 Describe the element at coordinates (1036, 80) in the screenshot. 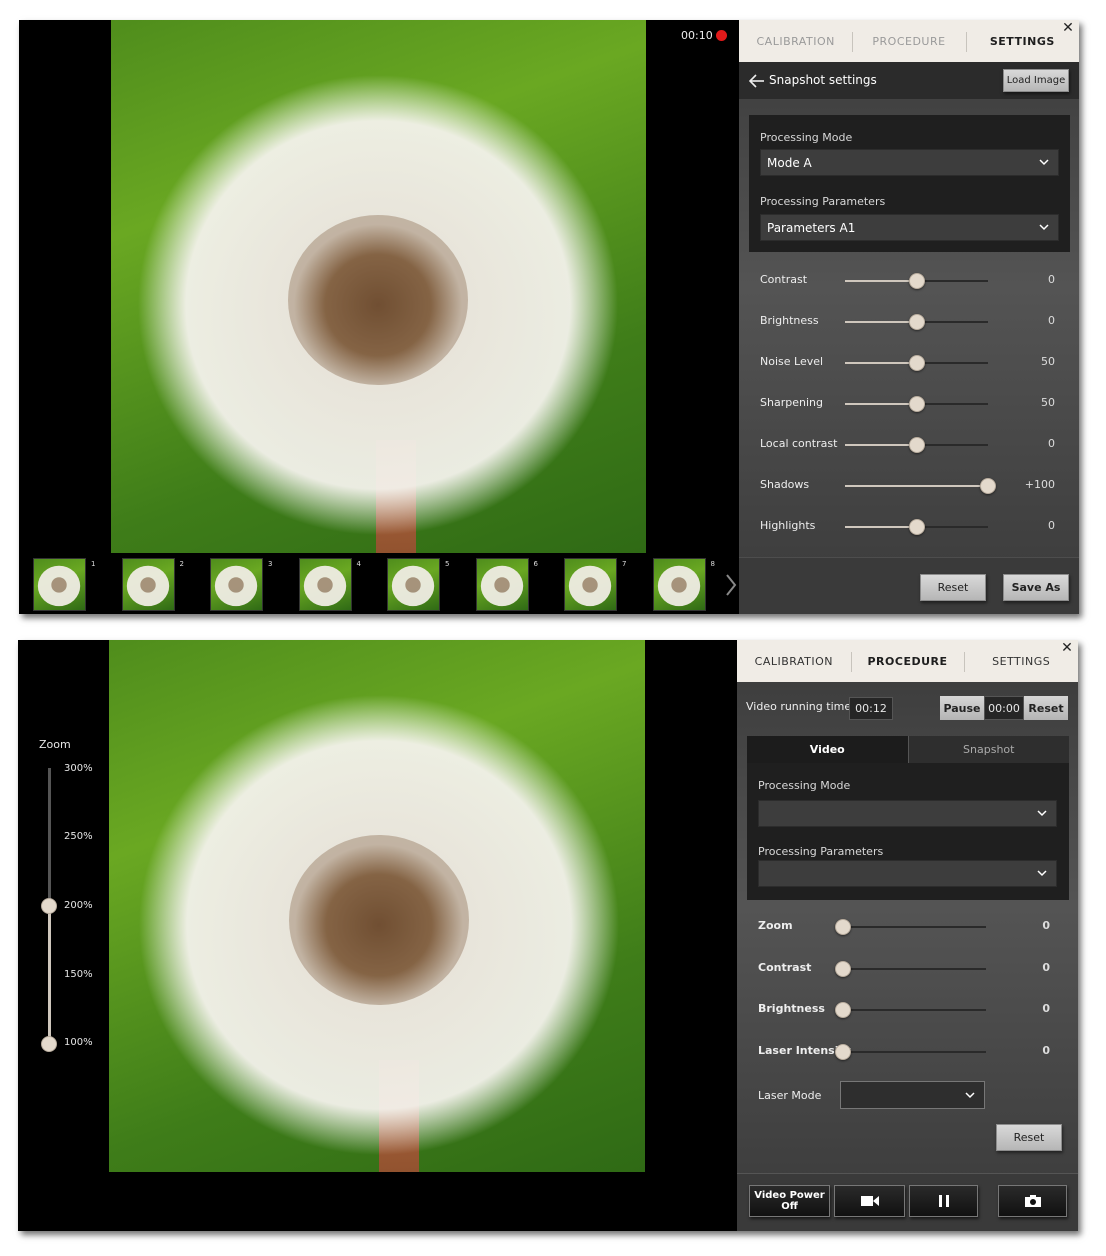

I see `load-image-button: Load Image` at that location.